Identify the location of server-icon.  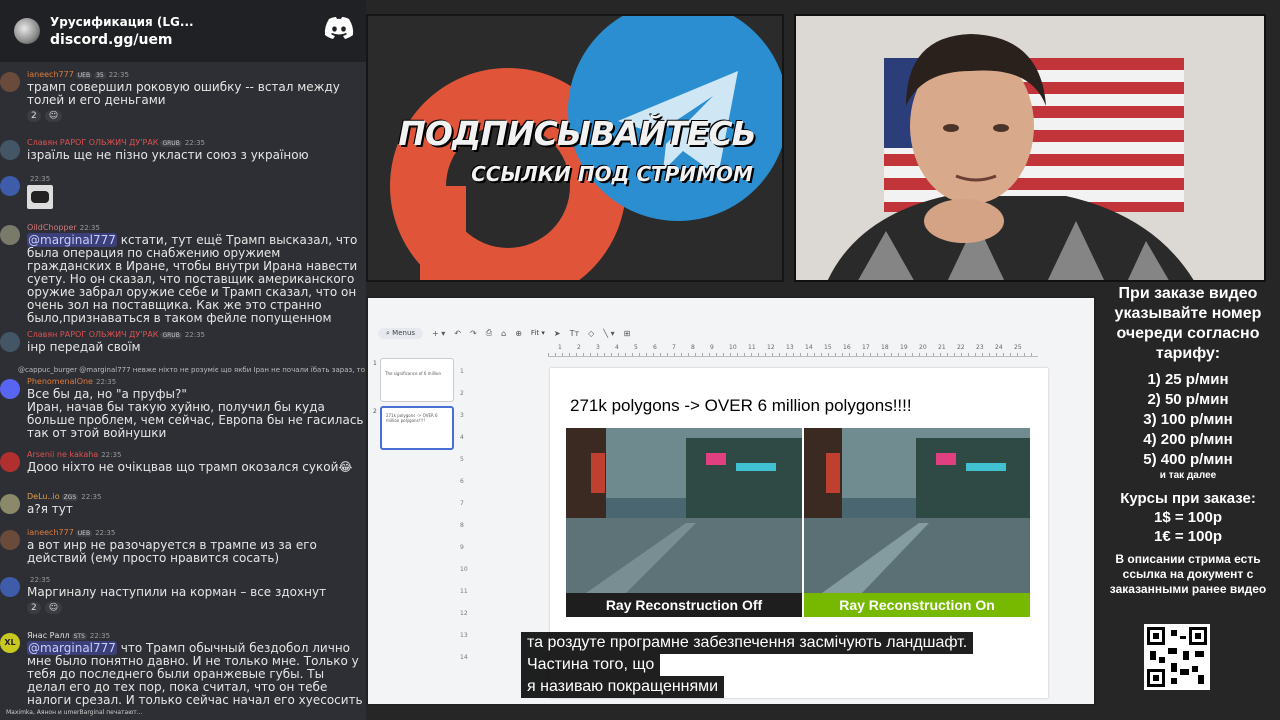
(27, 31).